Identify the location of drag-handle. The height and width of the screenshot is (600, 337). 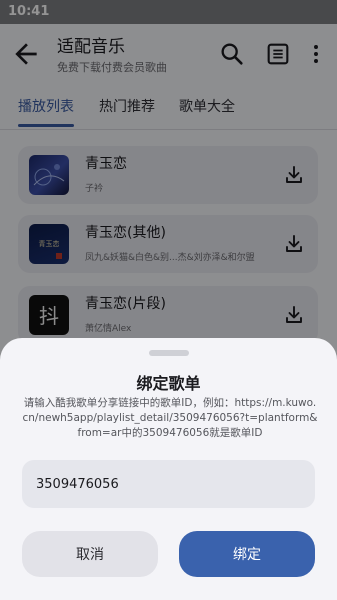
(169, 353).